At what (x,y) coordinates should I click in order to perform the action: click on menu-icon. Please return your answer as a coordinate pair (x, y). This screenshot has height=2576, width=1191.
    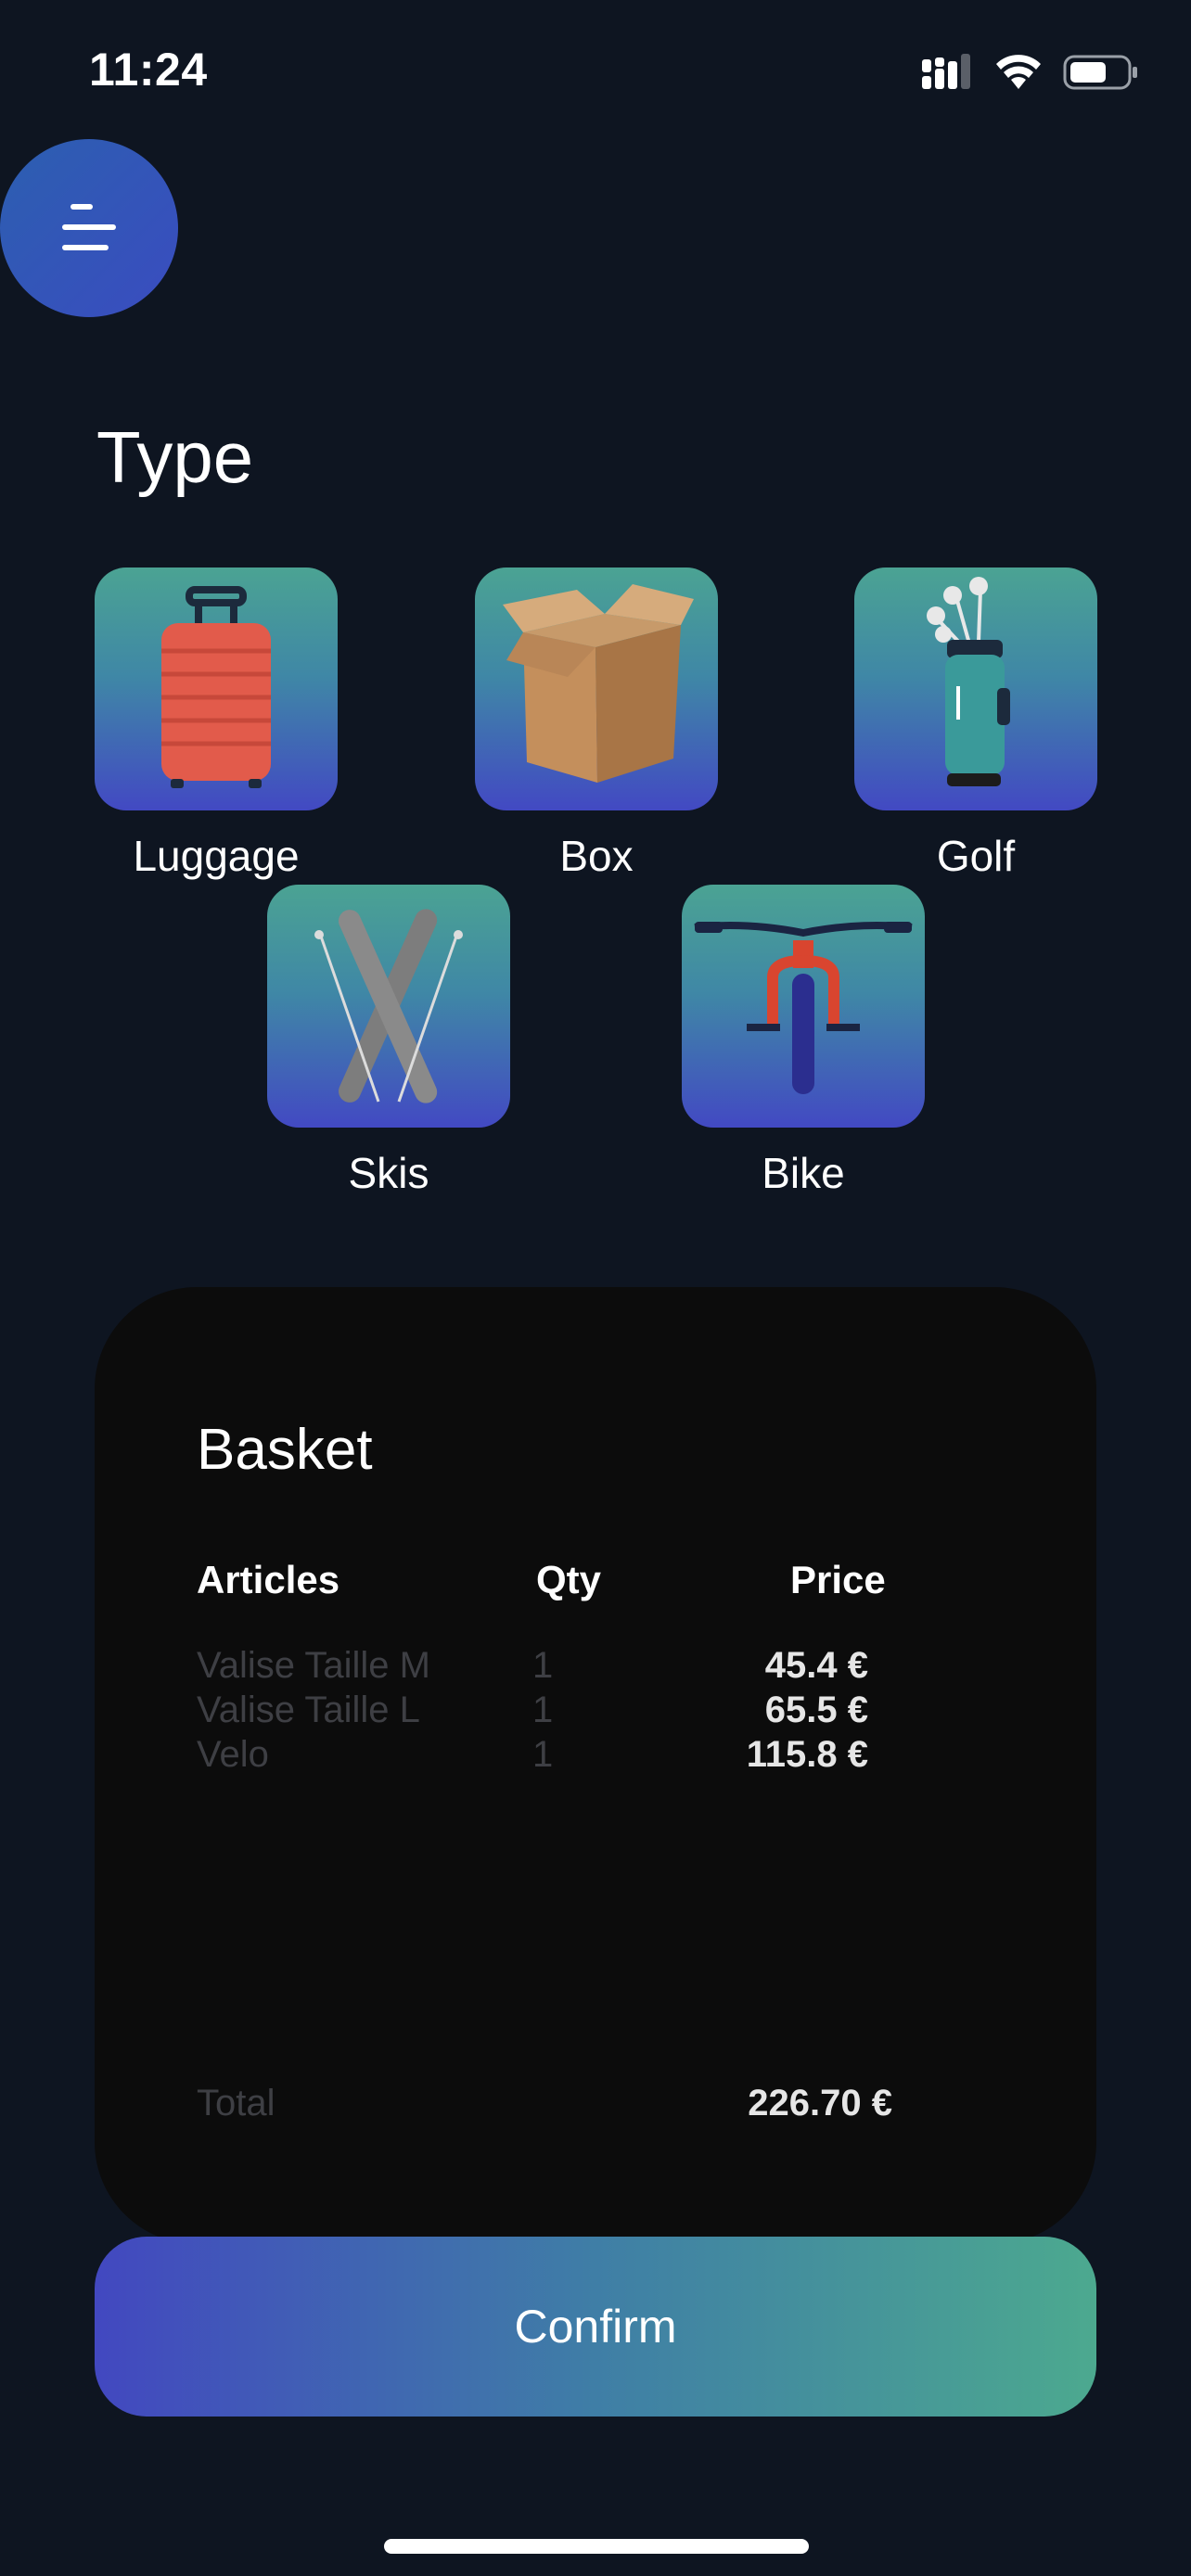
    Looking at the image, I should click on (89, 227).